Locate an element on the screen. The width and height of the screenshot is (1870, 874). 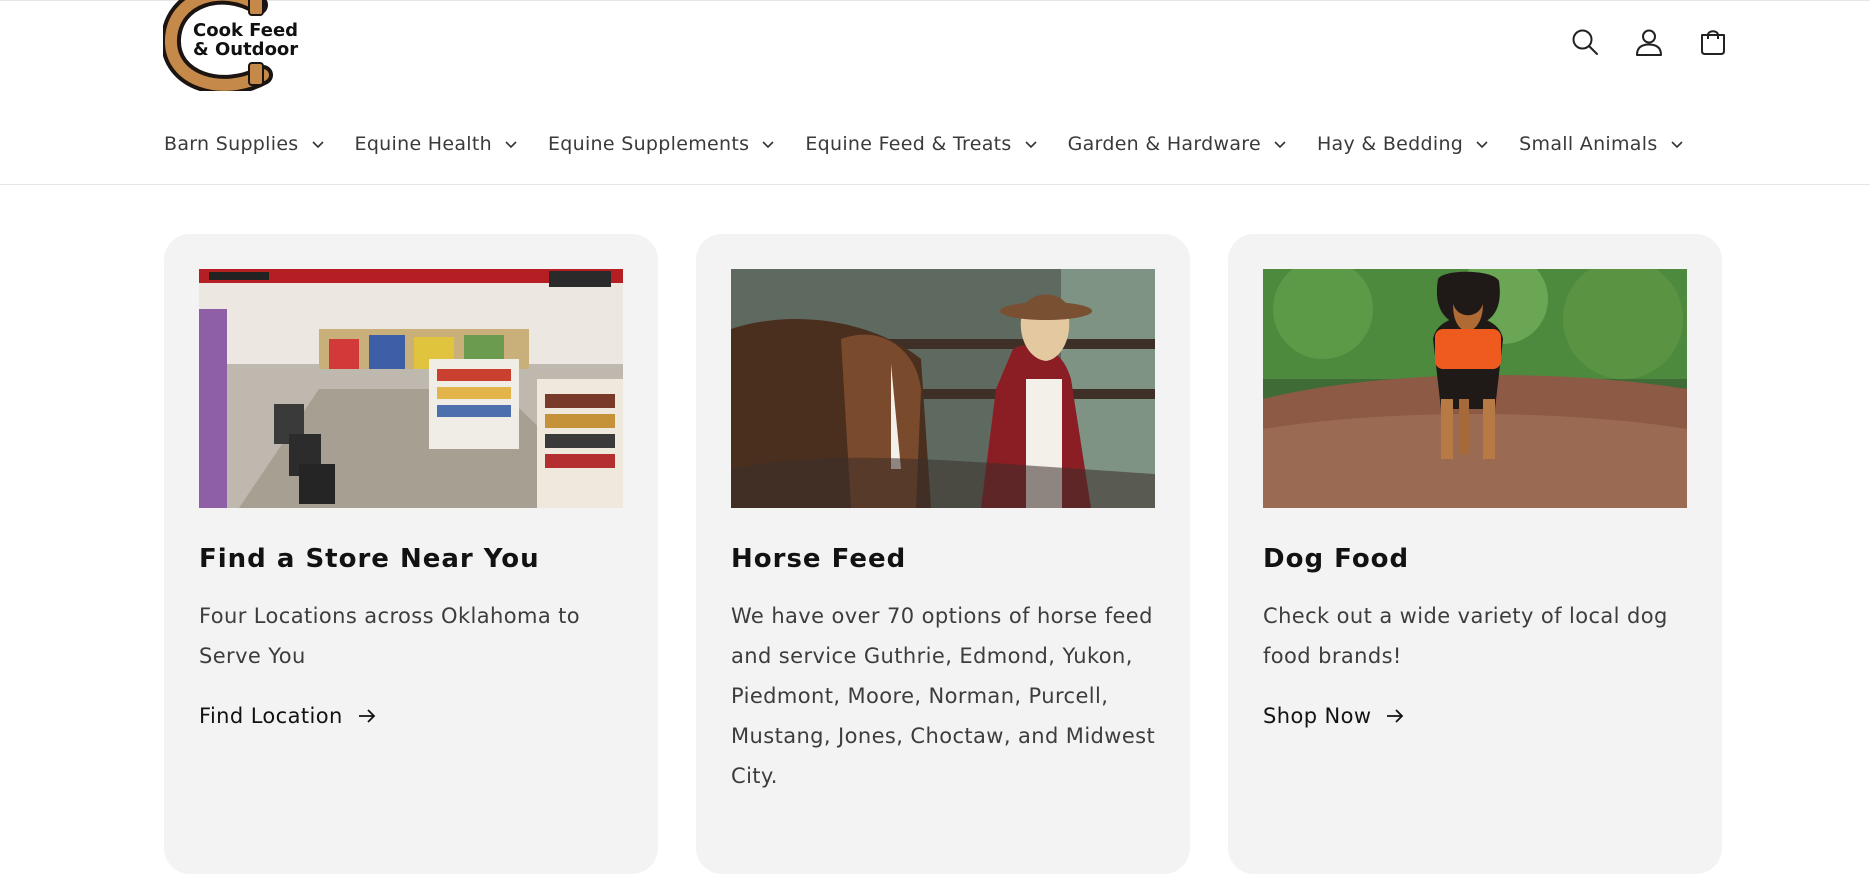
find-location-link: Find Location is located at coordinates (288, 716).